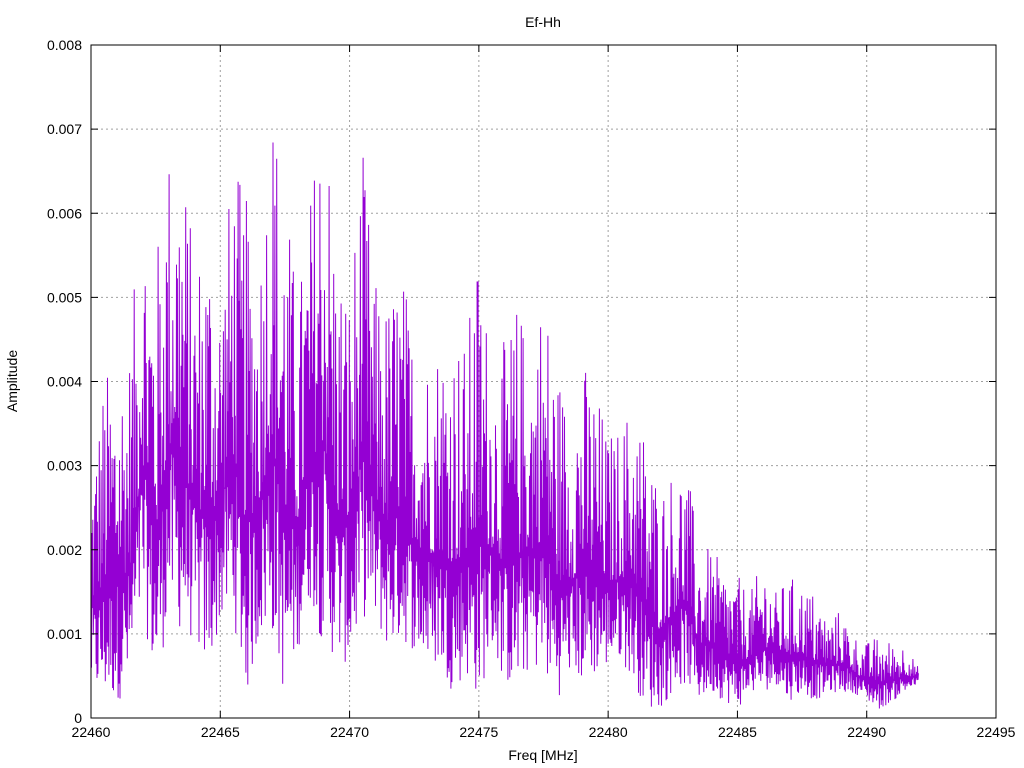  What do you see at coordinates (64, 382) in the screenshot?
I see `y-tick-label: 0.004` at bounding box center [64, 382].